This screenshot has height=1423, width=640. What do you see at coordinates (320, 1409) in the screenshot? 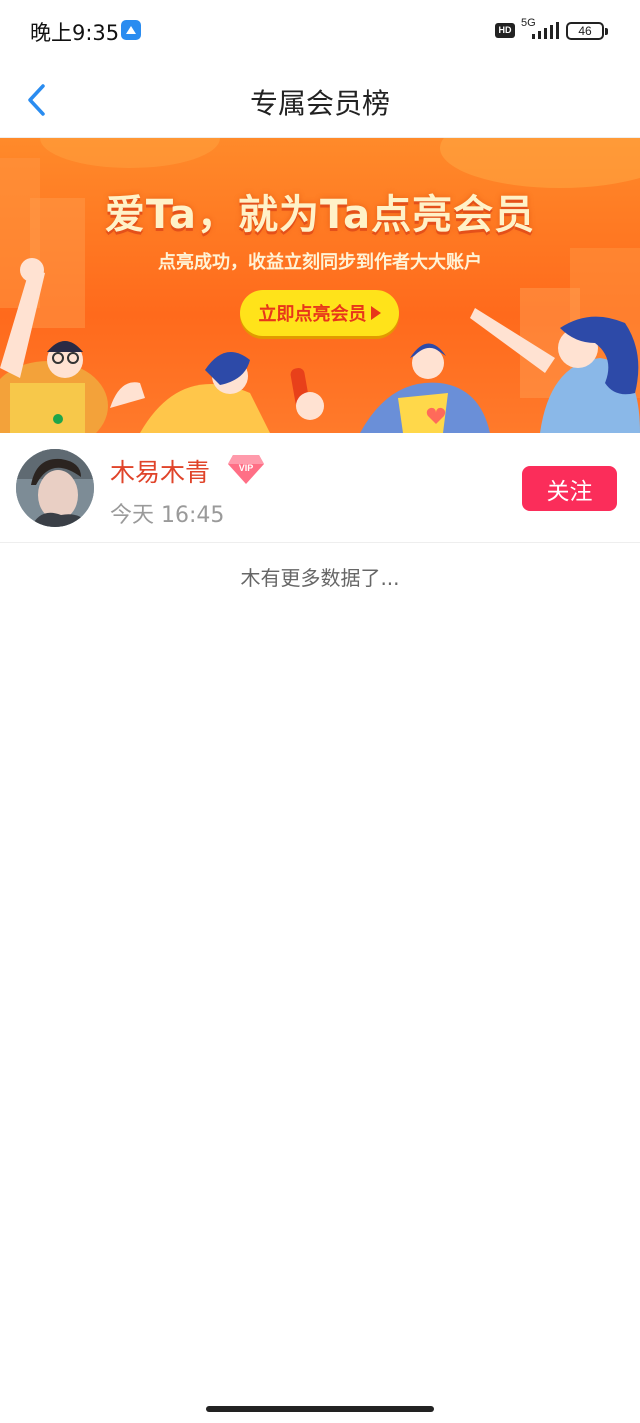
I see `home-indicator` at bounding box center [320, 1409].